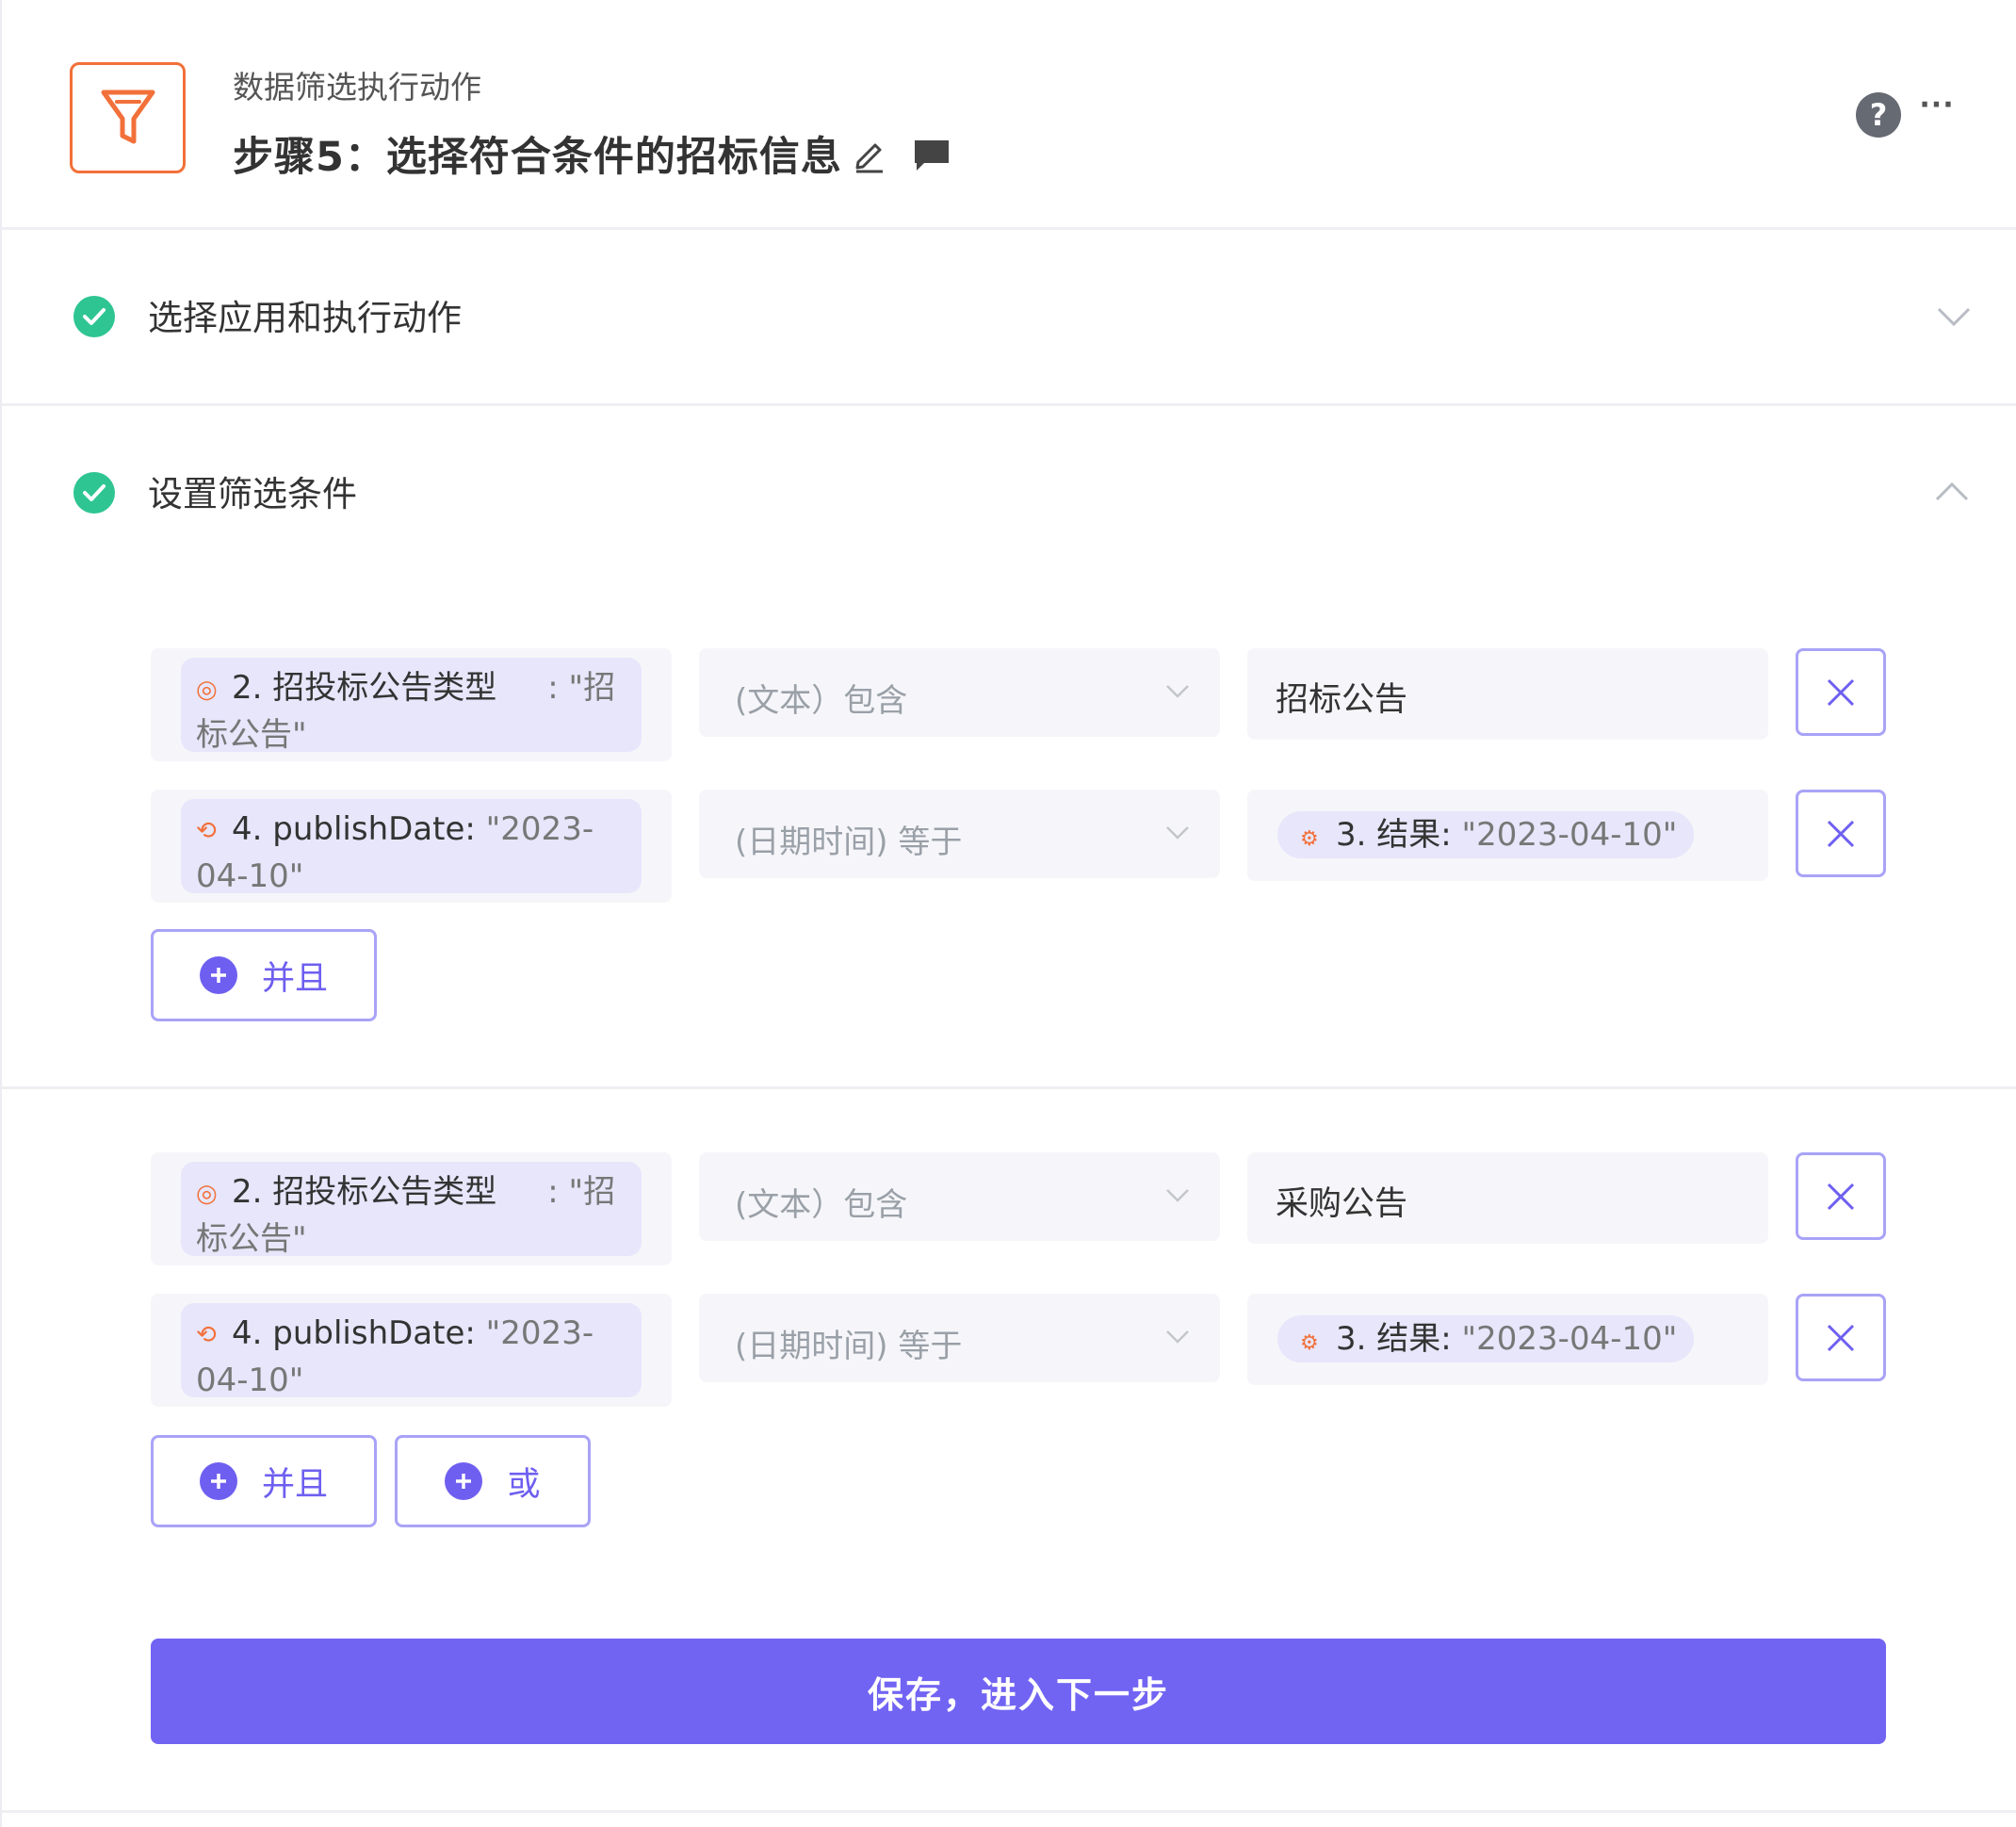  Describe the element at coordinates (305, 318) in the screenshot. I see `section-title-choose-app: 选择应用和执行动作` at that location.